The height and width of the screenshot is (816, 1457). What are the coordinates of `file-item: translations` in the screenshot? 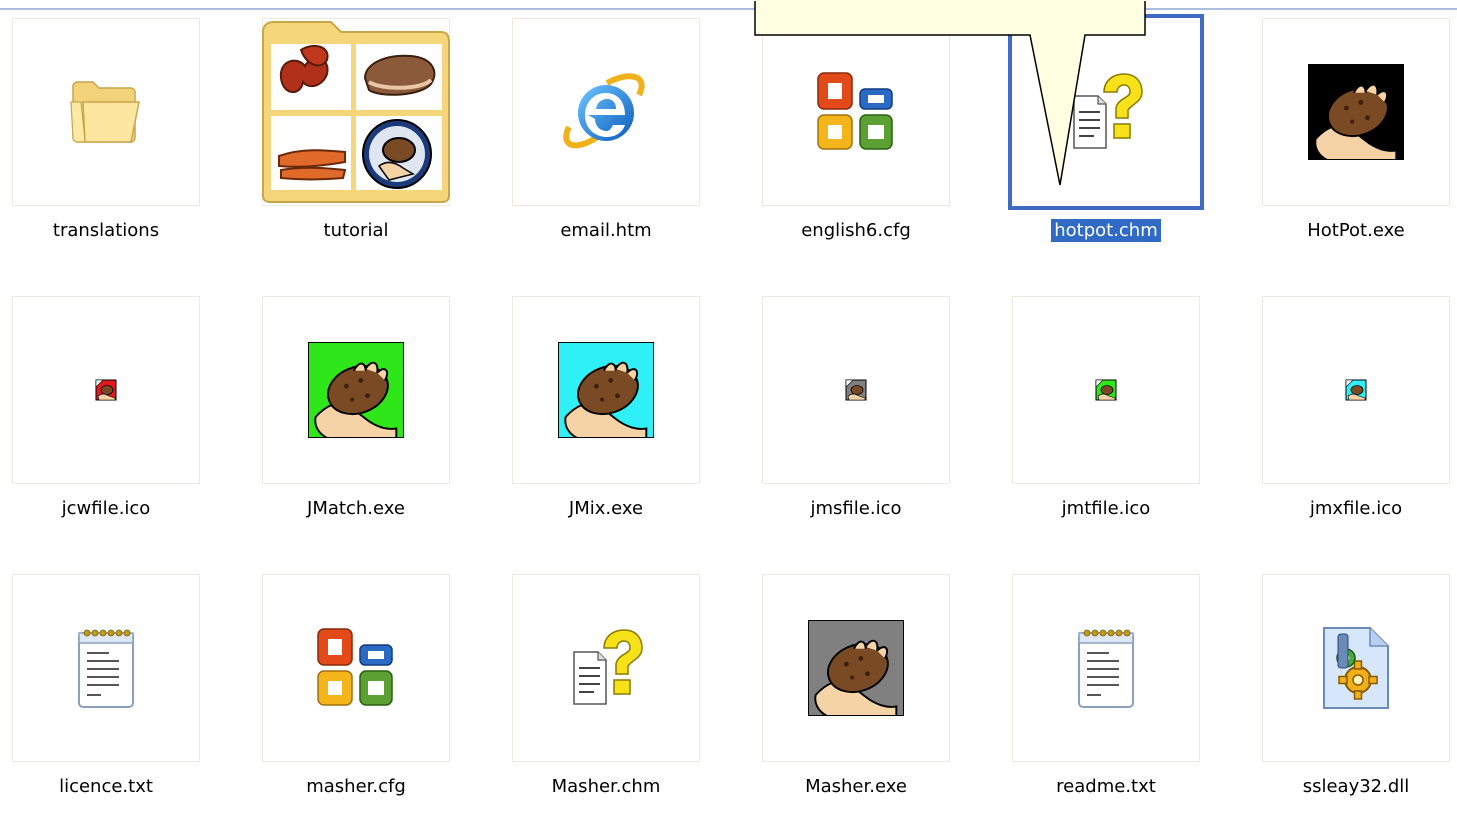 It's located at (118, 130).